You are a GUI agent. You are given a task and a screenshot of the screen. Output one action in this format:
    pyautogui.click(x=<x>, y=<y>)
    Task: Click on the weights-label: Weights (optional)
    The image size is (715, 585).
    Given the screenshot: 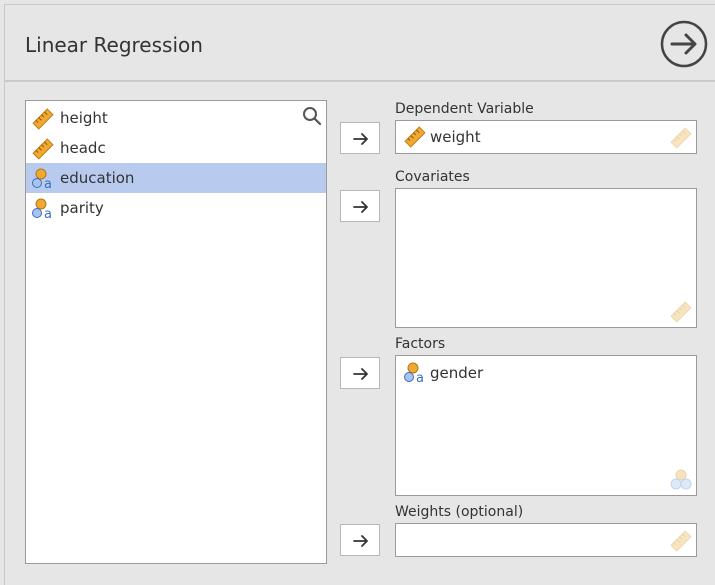 What is the action you would take?
    pyautogui.click(x=459, y=512)
    